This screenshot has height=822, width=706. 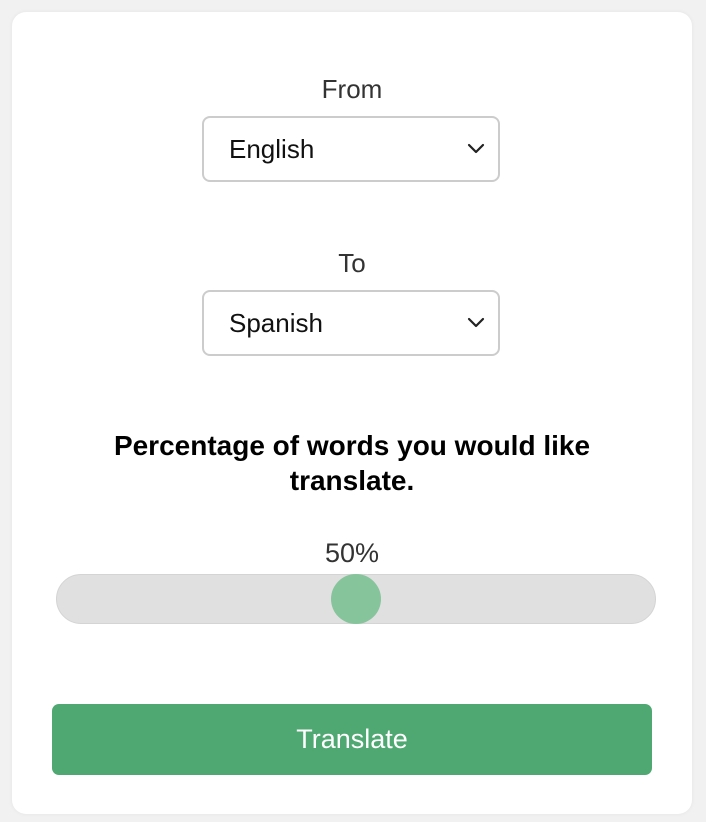 I want to click on to-selected-value: Spanish, so click(x=276, y=322).